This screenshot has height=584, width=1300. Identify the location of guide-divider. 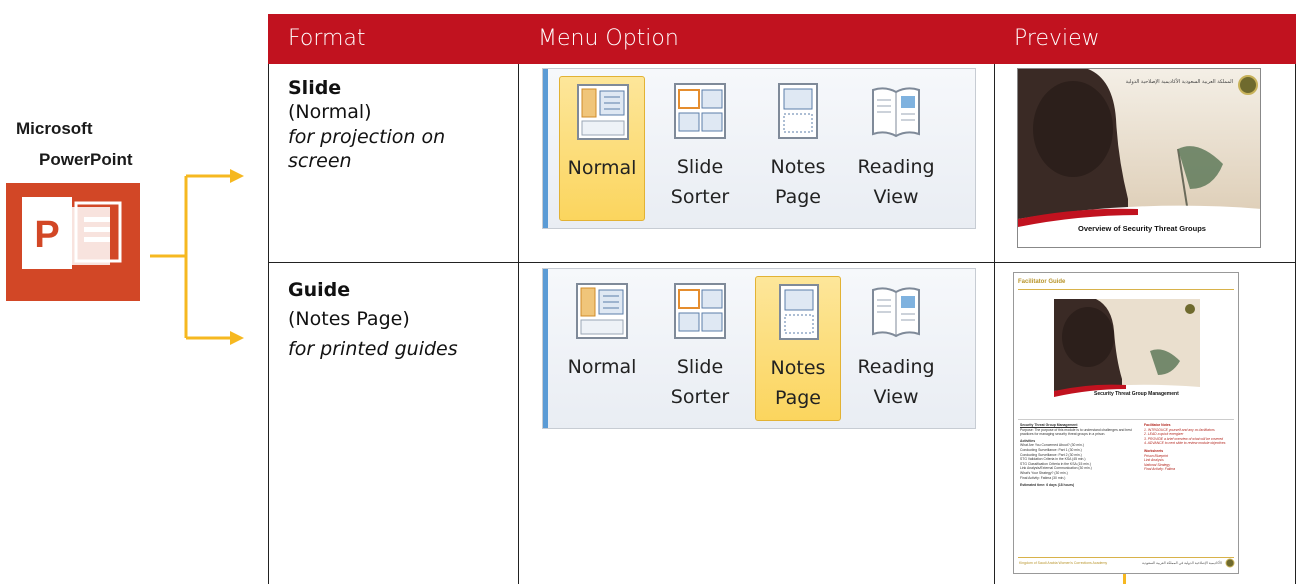
(1126, 419).